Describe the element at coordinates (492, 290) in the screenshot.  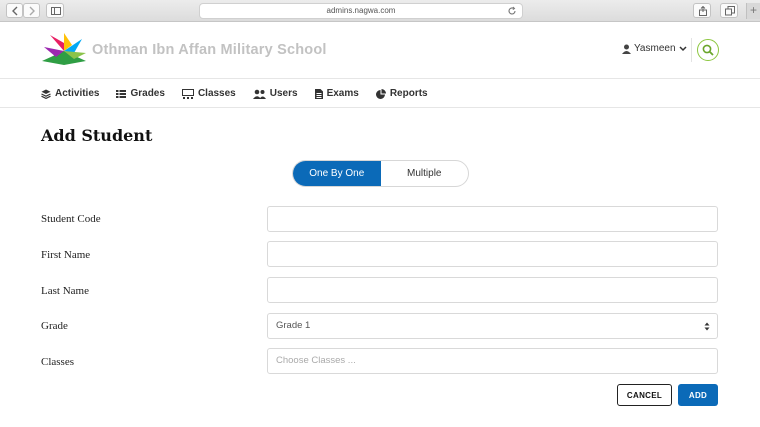
I see `last-name-input` at that location.